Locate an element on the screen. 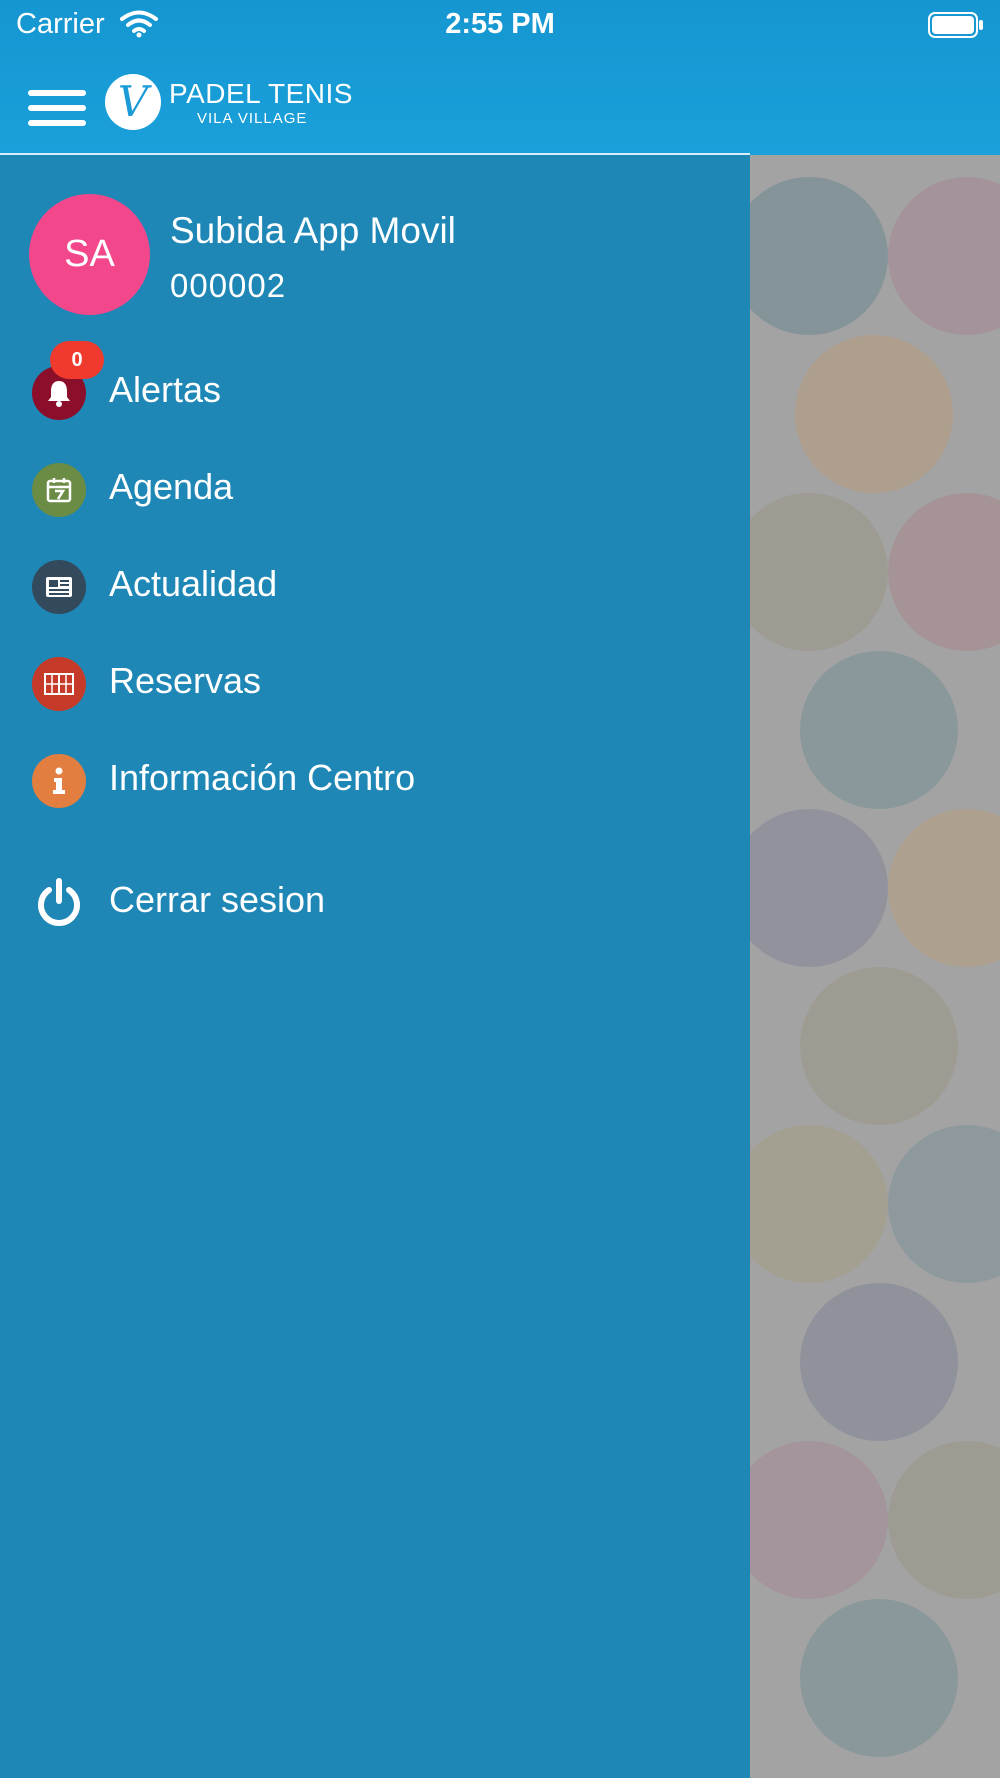 The image size is (1000, 1778). app-logo: V PADEL TENIS VILA VILLAGE is located at coordinates (228, 102).